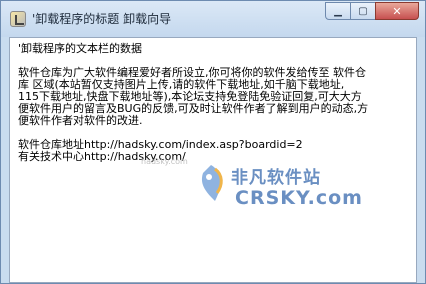  Describe the element at coordinates (102, 19) in the screenshot. I see `window-title: '卸载程序的标题 卸载向导` at that location.